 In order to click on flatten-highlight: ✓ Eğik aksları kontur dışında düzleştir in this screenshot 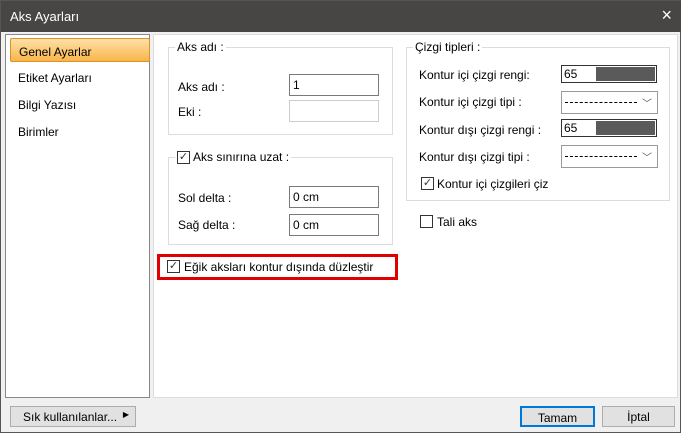, I will do `click(277, 267)`.